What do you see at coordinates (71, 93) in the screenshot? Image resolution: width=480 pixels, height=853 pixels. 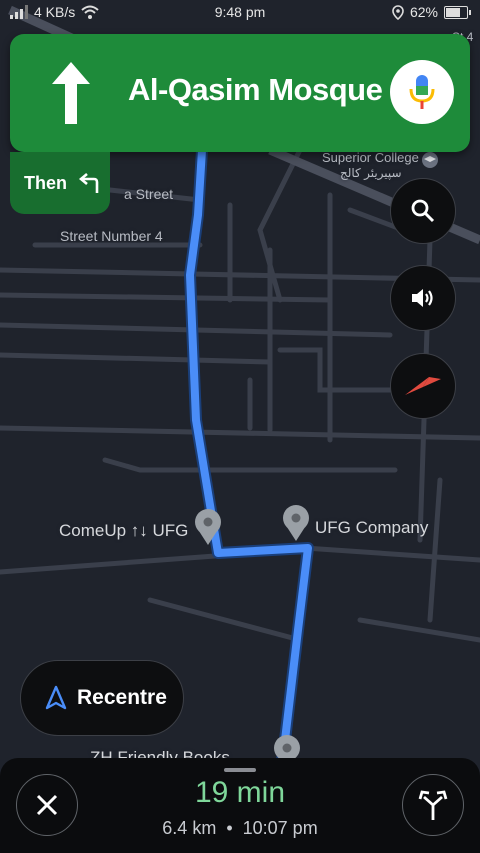 I see `straight-arrow-icon` at bounding box center [71, 93].